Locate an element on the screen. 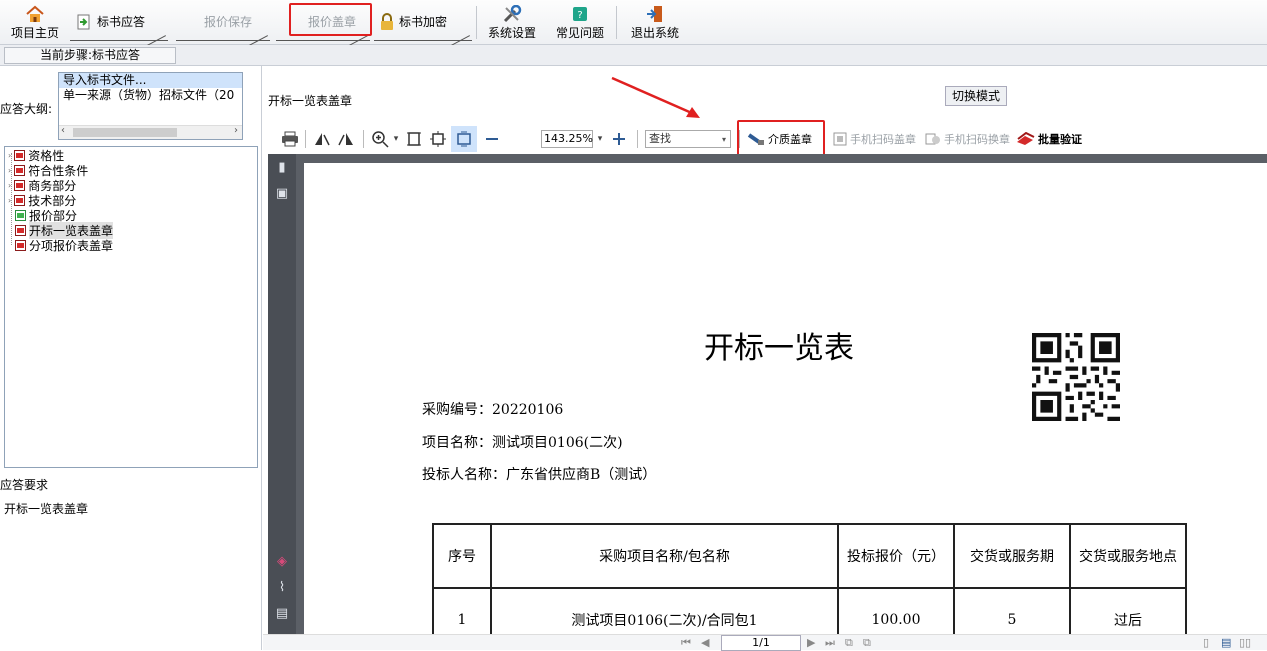 The image size is (1267, 651). next-page-icon: ▶ is located at coordinates (811, 643).